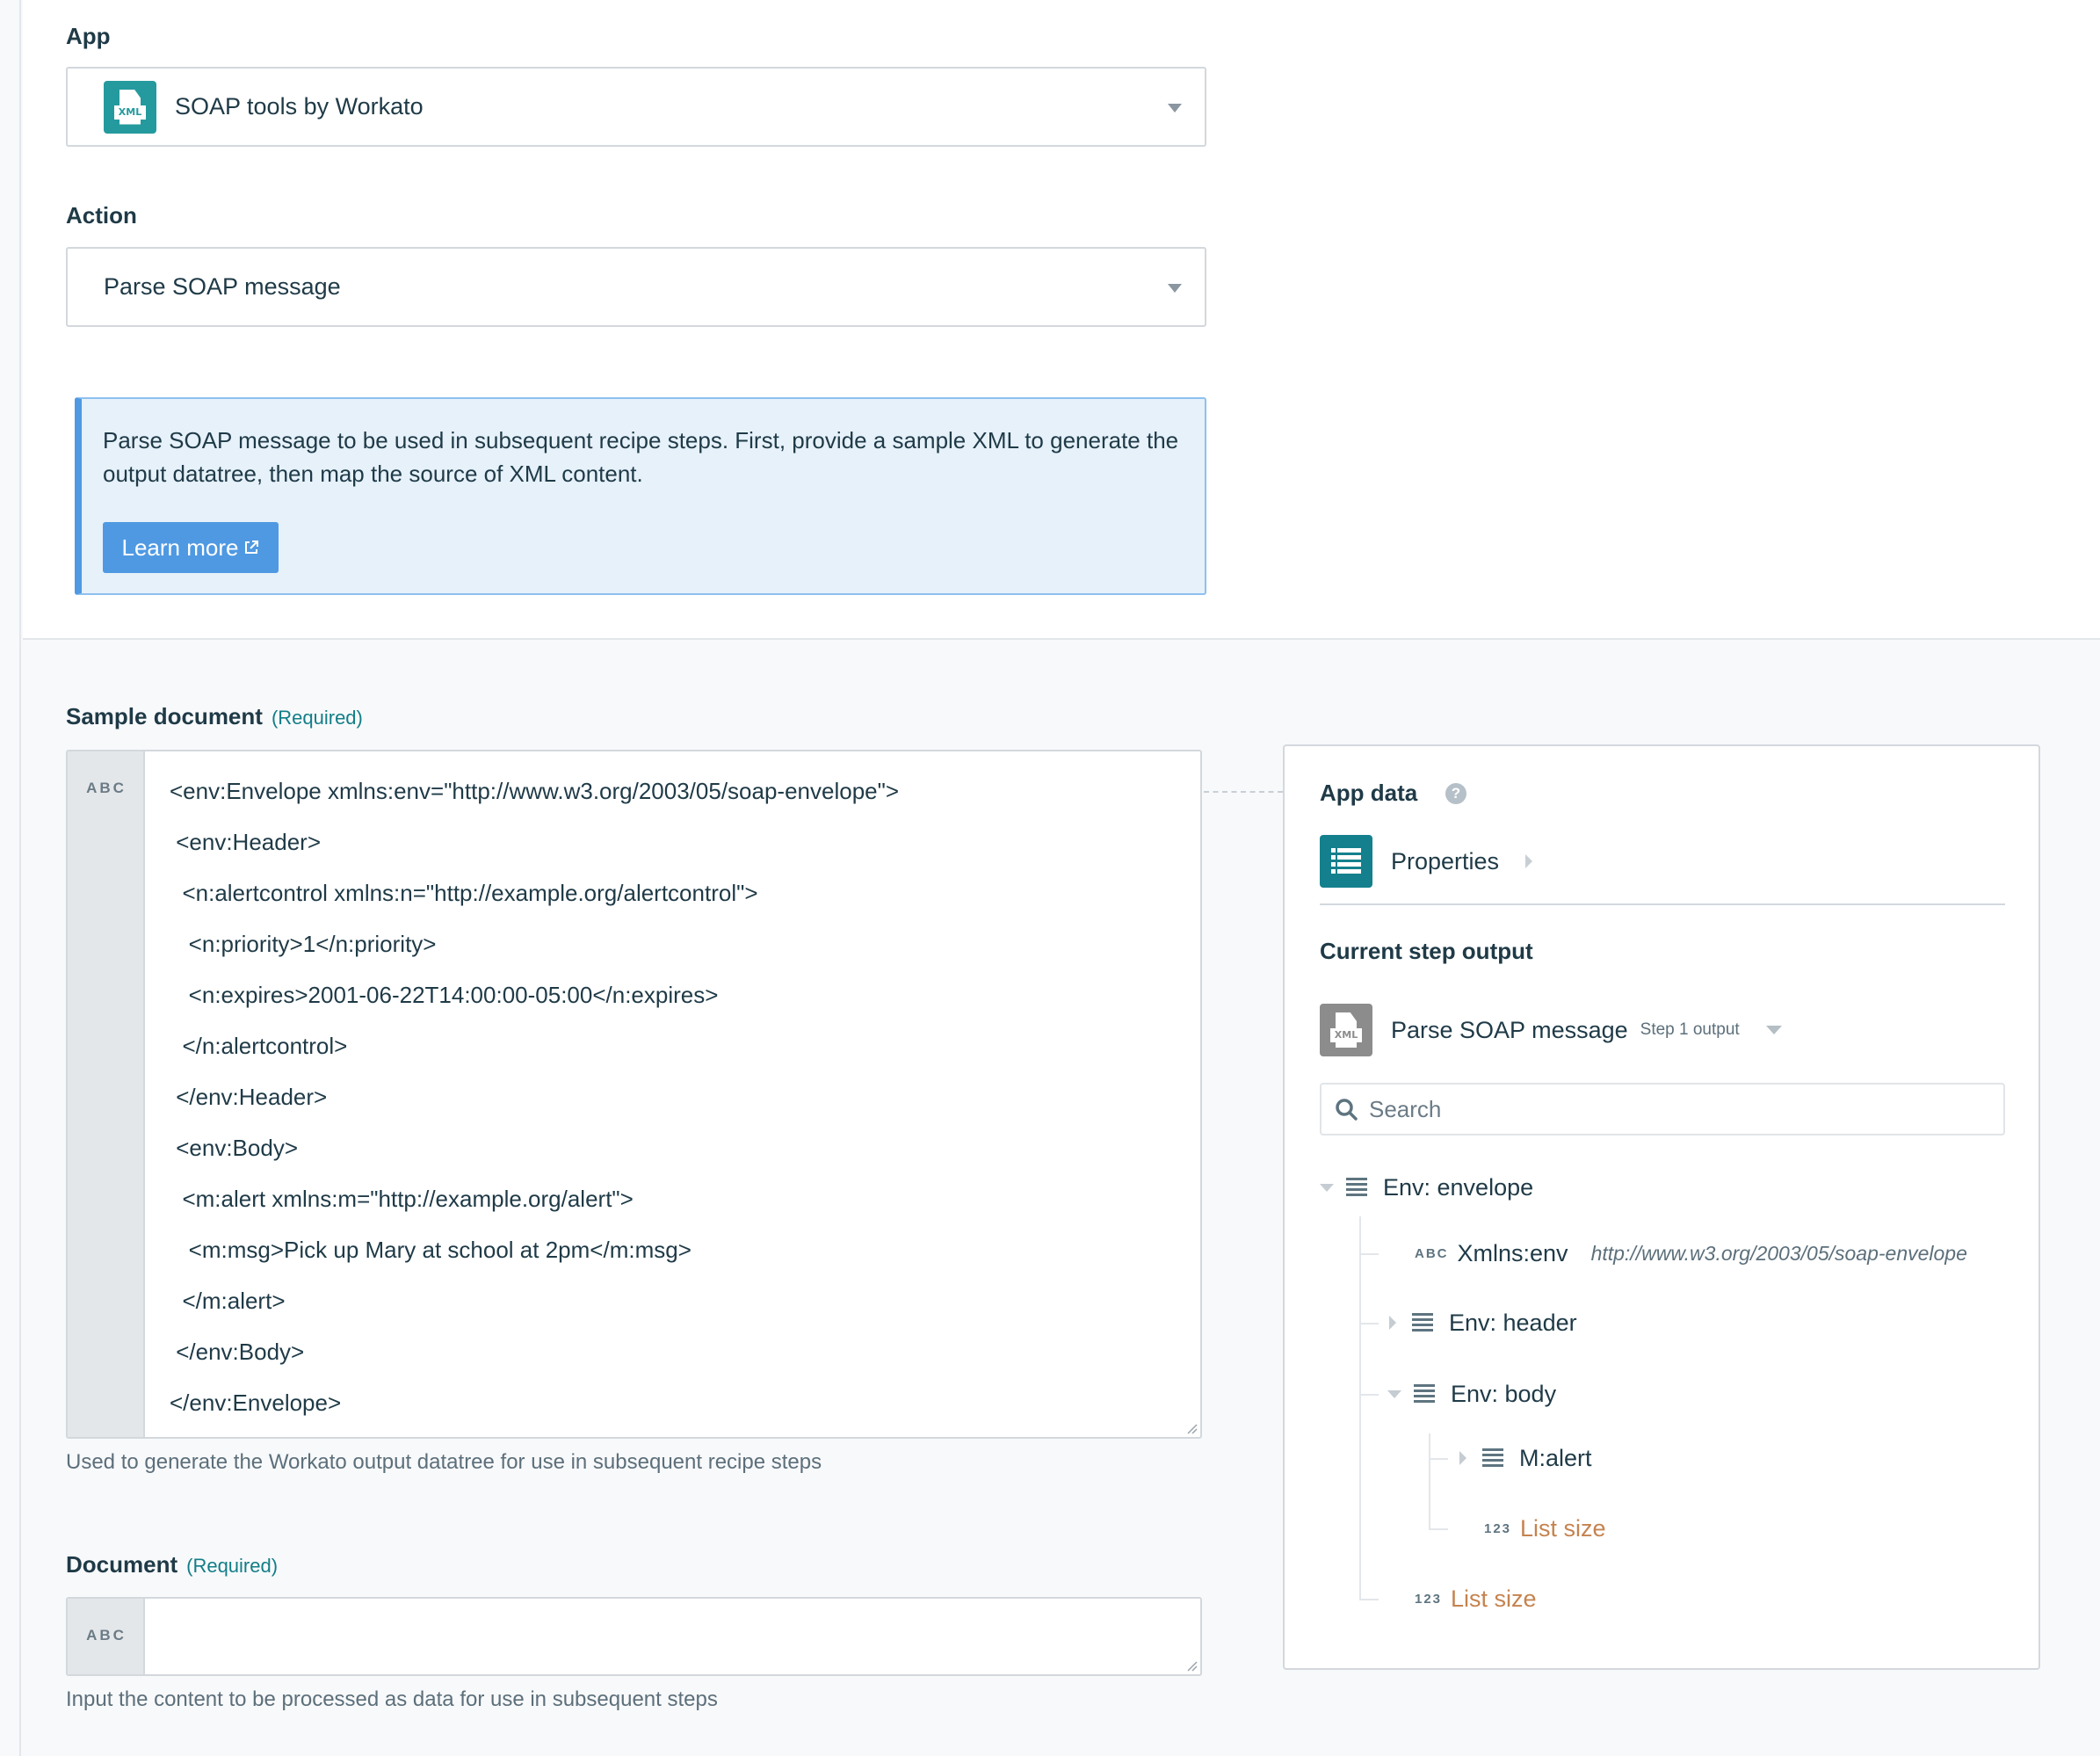 The height and width of the screenshot is (1756, 2100). I want to click on properties-row: Properties, so click(1426, 861).